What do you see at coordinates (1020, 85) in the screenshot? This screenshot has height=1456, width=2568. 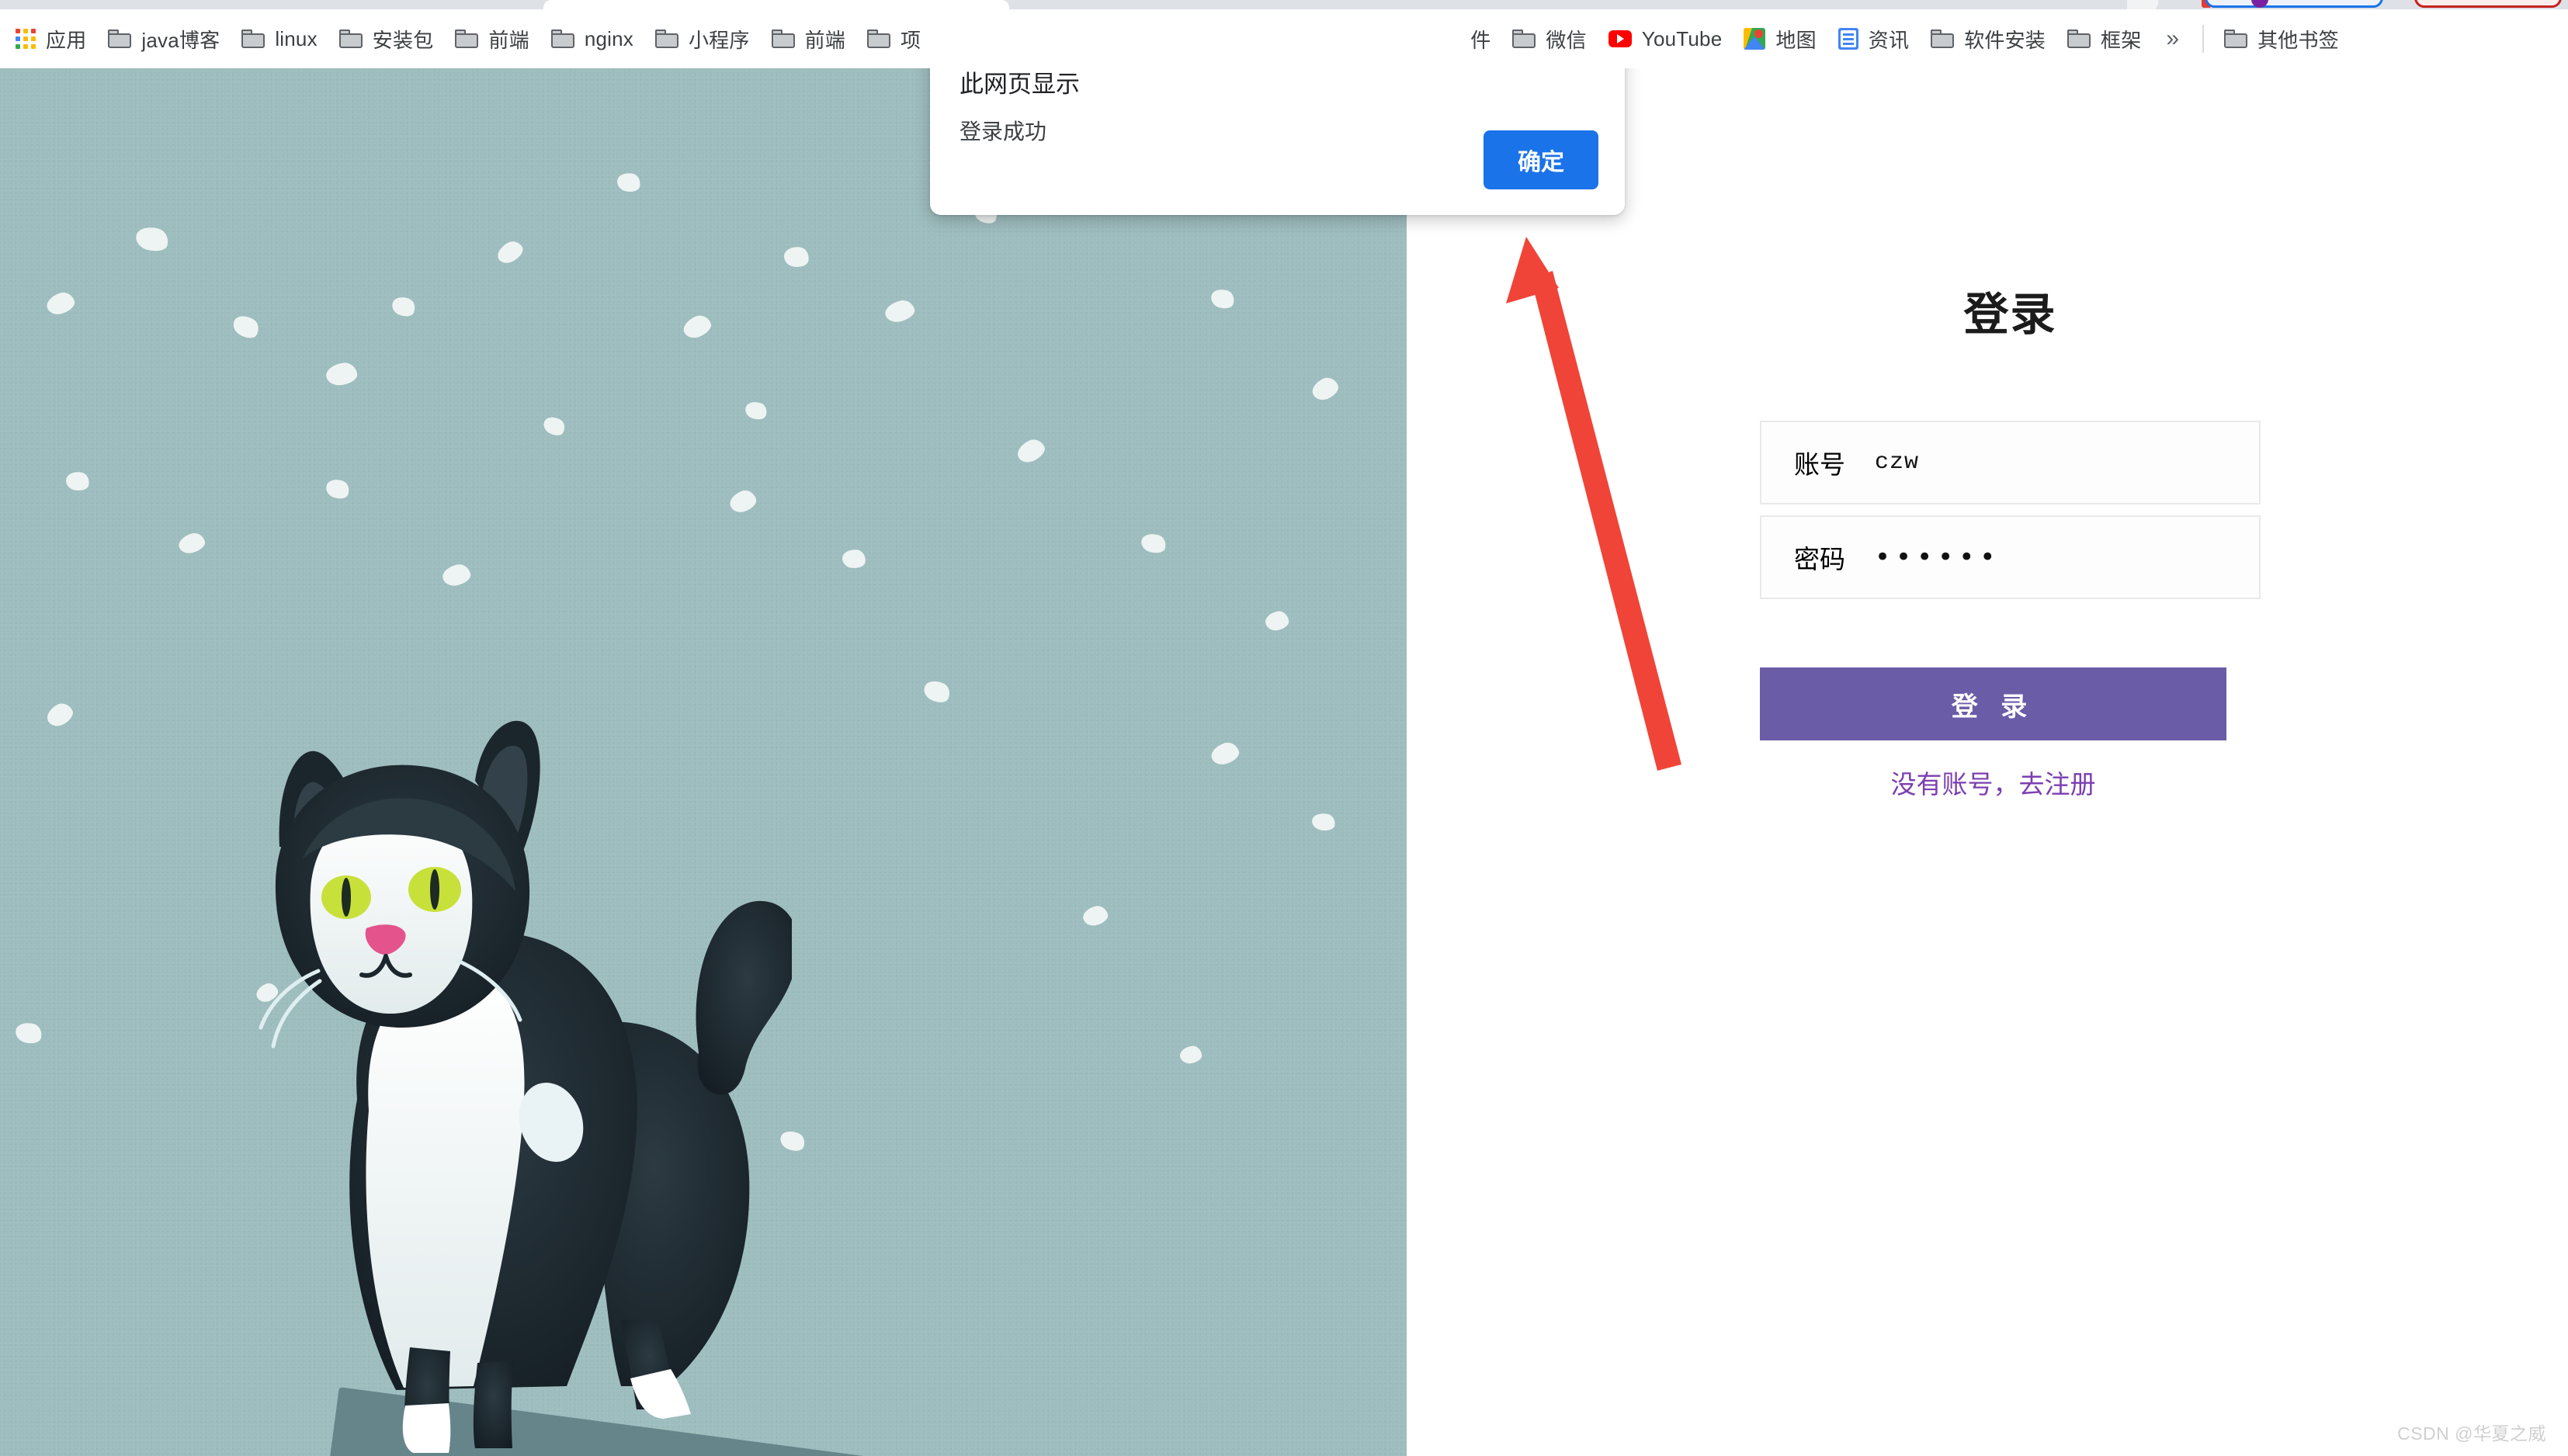 I see `dialog-title: 此网页显示` at bounding box center [1020, 85].